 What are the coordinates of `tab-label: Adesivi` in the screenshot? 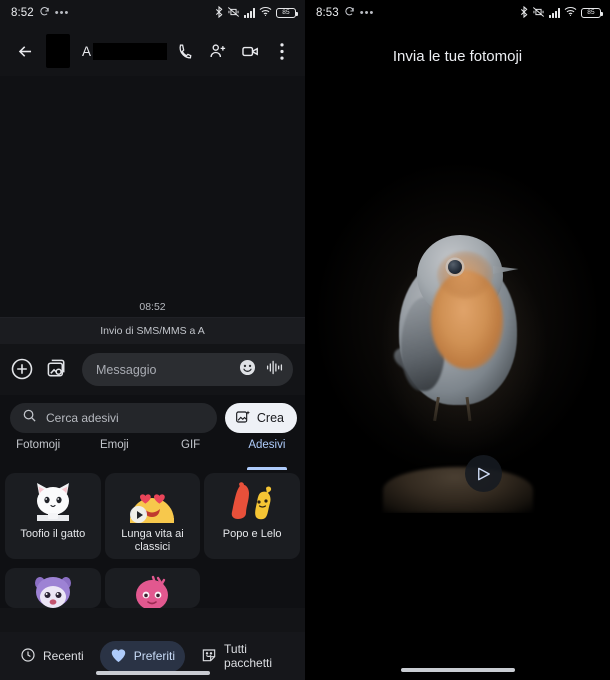 It's located at (267, 445).